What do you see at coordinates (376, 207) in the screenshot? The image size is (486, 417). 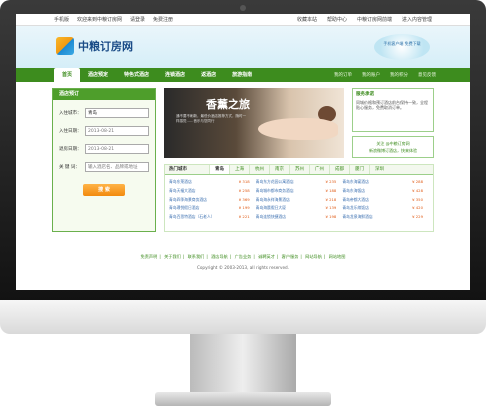 I see `hotel-name: 青岛龙乐缤饭店` at bounding box center [376, 207].